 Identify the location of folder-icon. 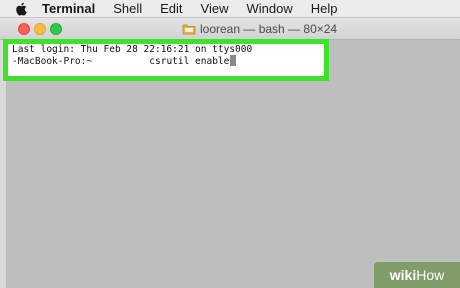
(189, 29).